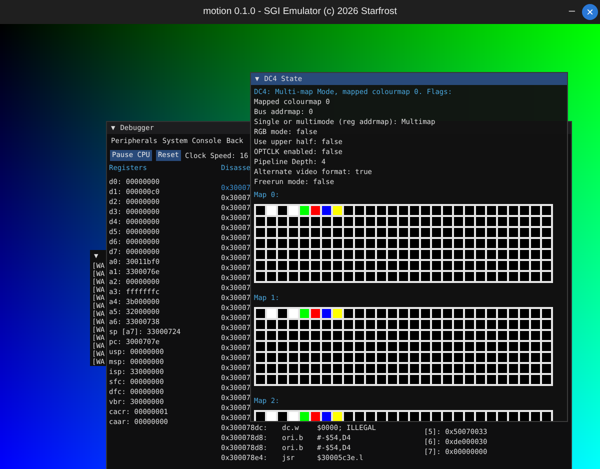 Image resolution: width=600 pixels, height=469 pixels. What do you see at coordinates (300, 11) in the screenshot?
I see `window-title: motion 0.1.0 - SGI Emulator (c) 2026 Starfrost` at bounding box center [300, 11].